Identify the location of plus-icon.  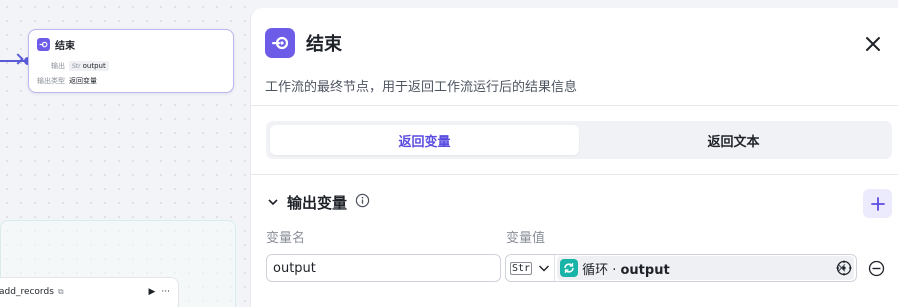
(877, 203).